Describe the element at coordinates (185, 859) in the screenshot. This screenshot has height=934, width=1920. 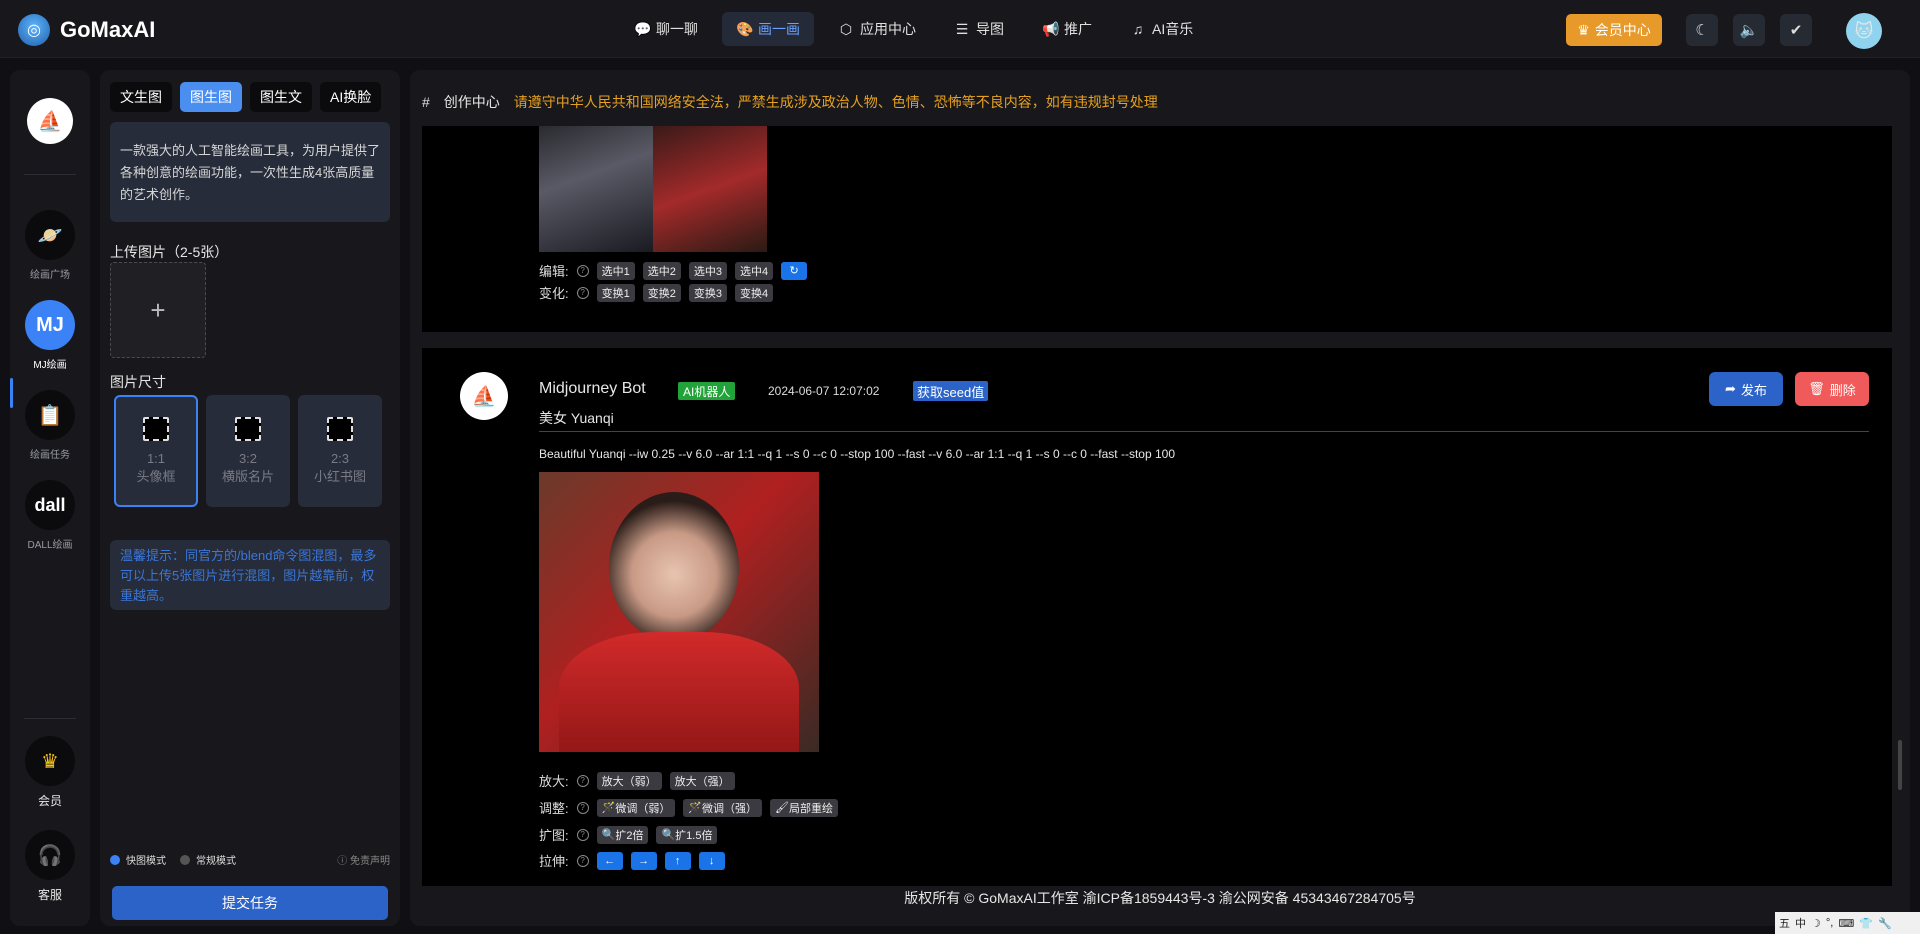
I see `normal-mode-radio` at that location.